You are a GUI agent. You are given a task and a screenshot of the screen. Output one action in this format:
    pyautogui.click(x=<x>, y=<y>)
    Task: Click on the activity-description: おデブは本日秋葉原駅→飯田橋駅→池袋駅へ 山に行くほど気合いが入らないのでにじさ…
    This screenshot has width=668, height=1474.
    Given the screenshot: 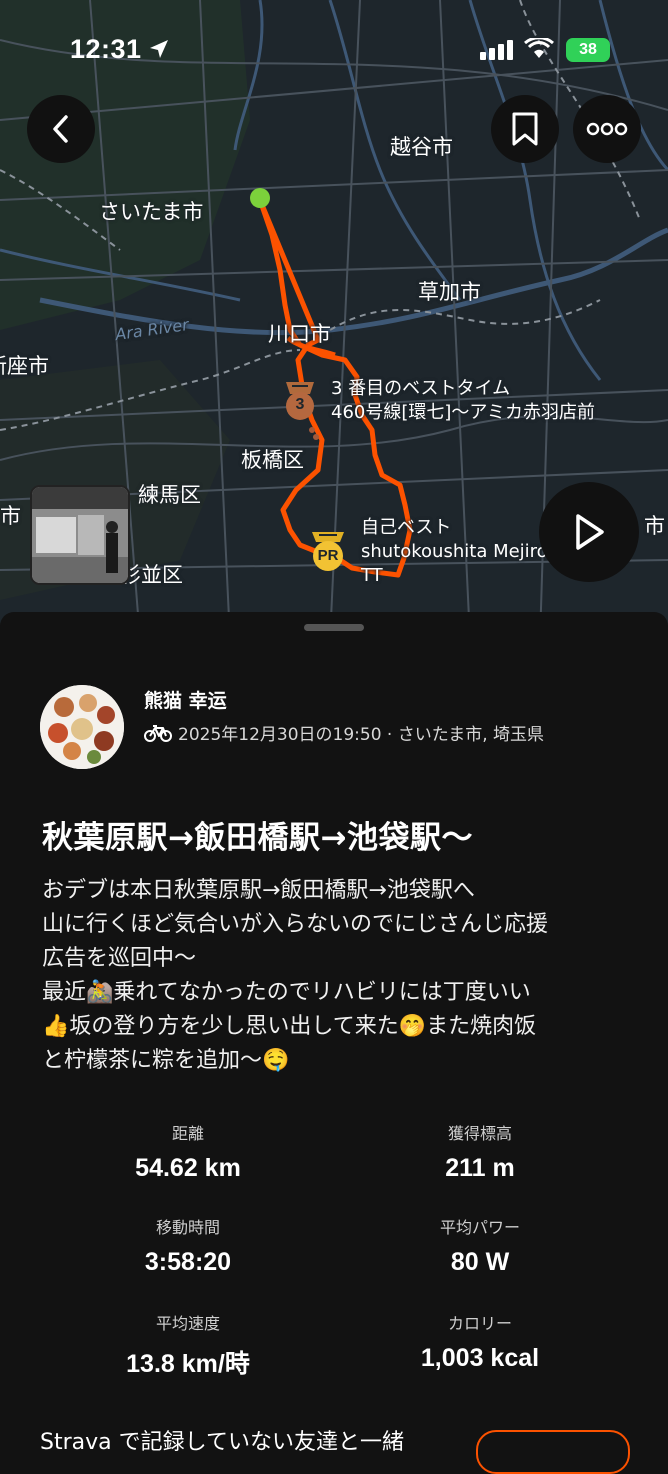 What is the action you would take?
    pyautogui.click(x=342, y=976)
    